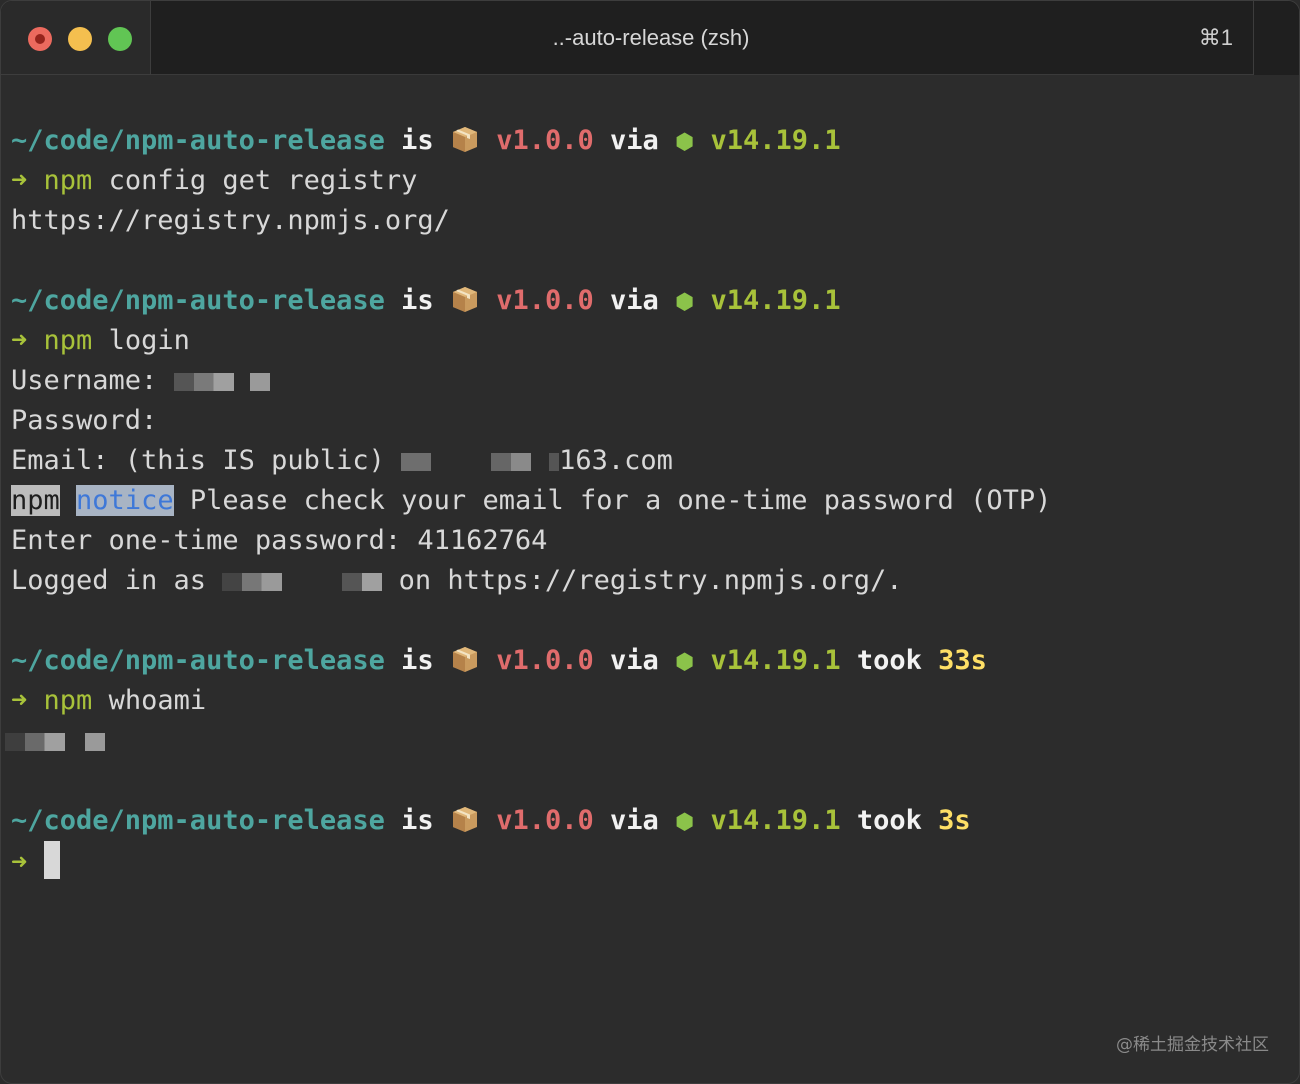  Describe the element at coordinates (125, 500) in the screenshot. I see `notice-label: notice` at that location.